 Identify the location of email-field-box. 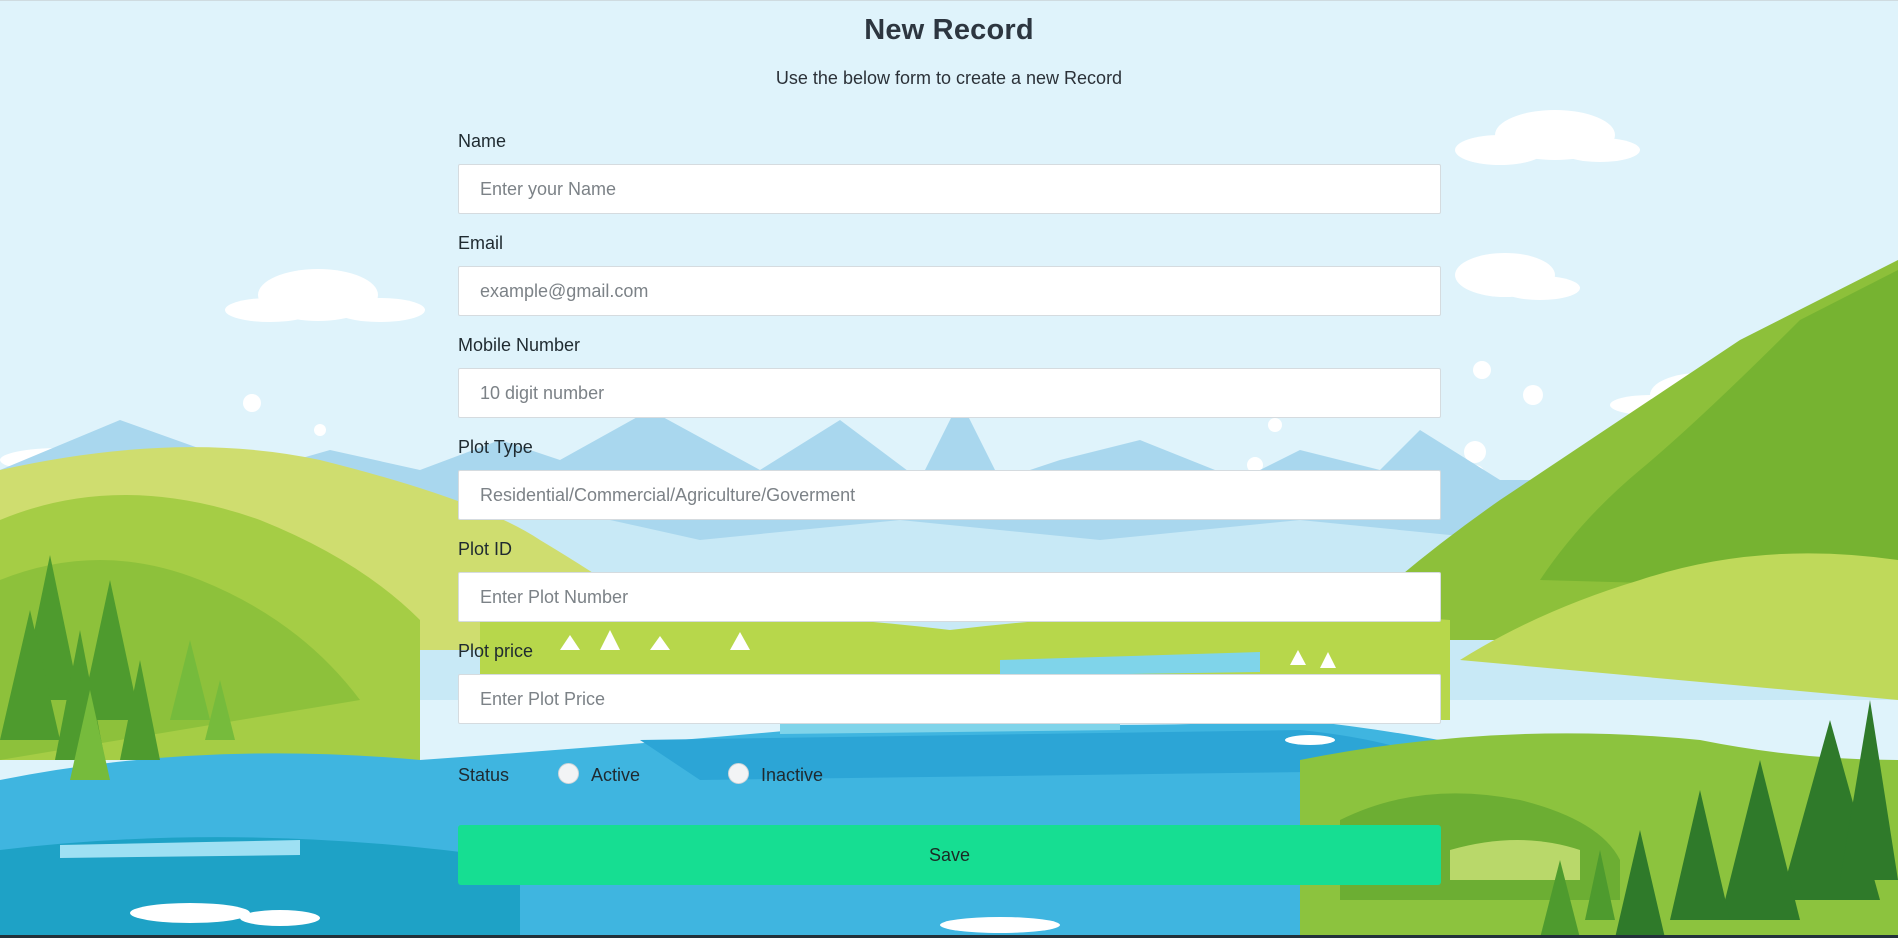
(949, 291).